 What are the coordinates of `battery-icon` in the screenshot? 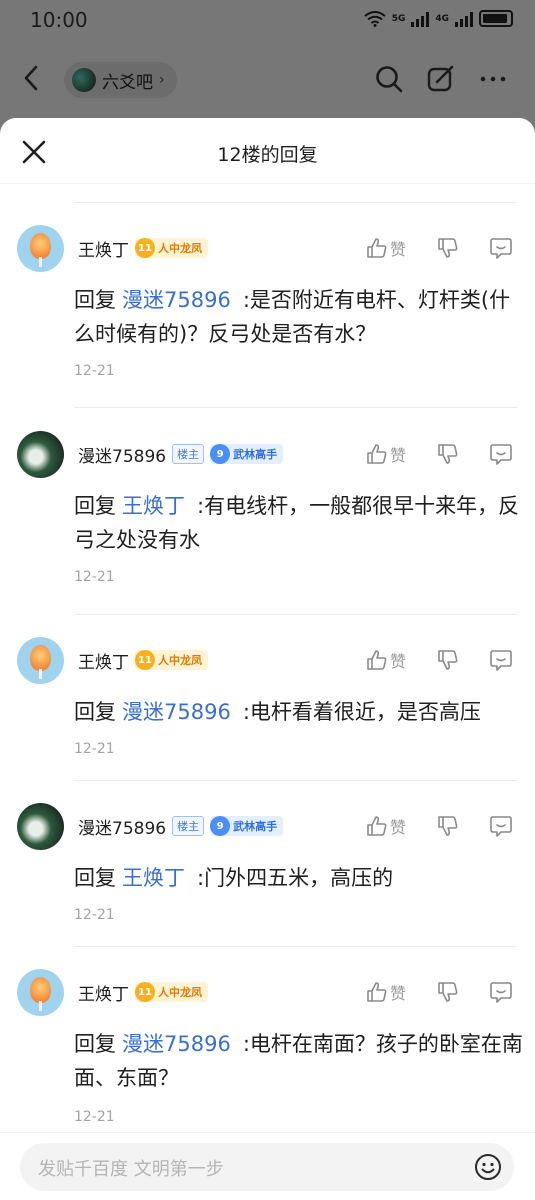 It's located at (496, 18).